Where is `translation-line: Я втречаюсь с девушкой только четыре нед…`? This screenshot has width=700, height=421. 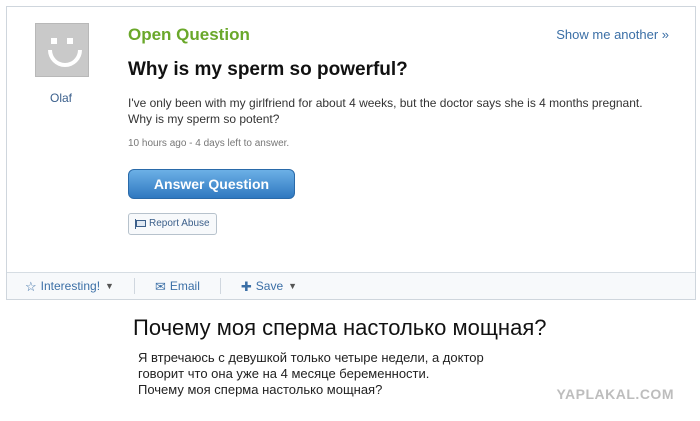
translation-line: Я втречаюсь с девушкой только четыре нед… is located at coordinates (311, 357).